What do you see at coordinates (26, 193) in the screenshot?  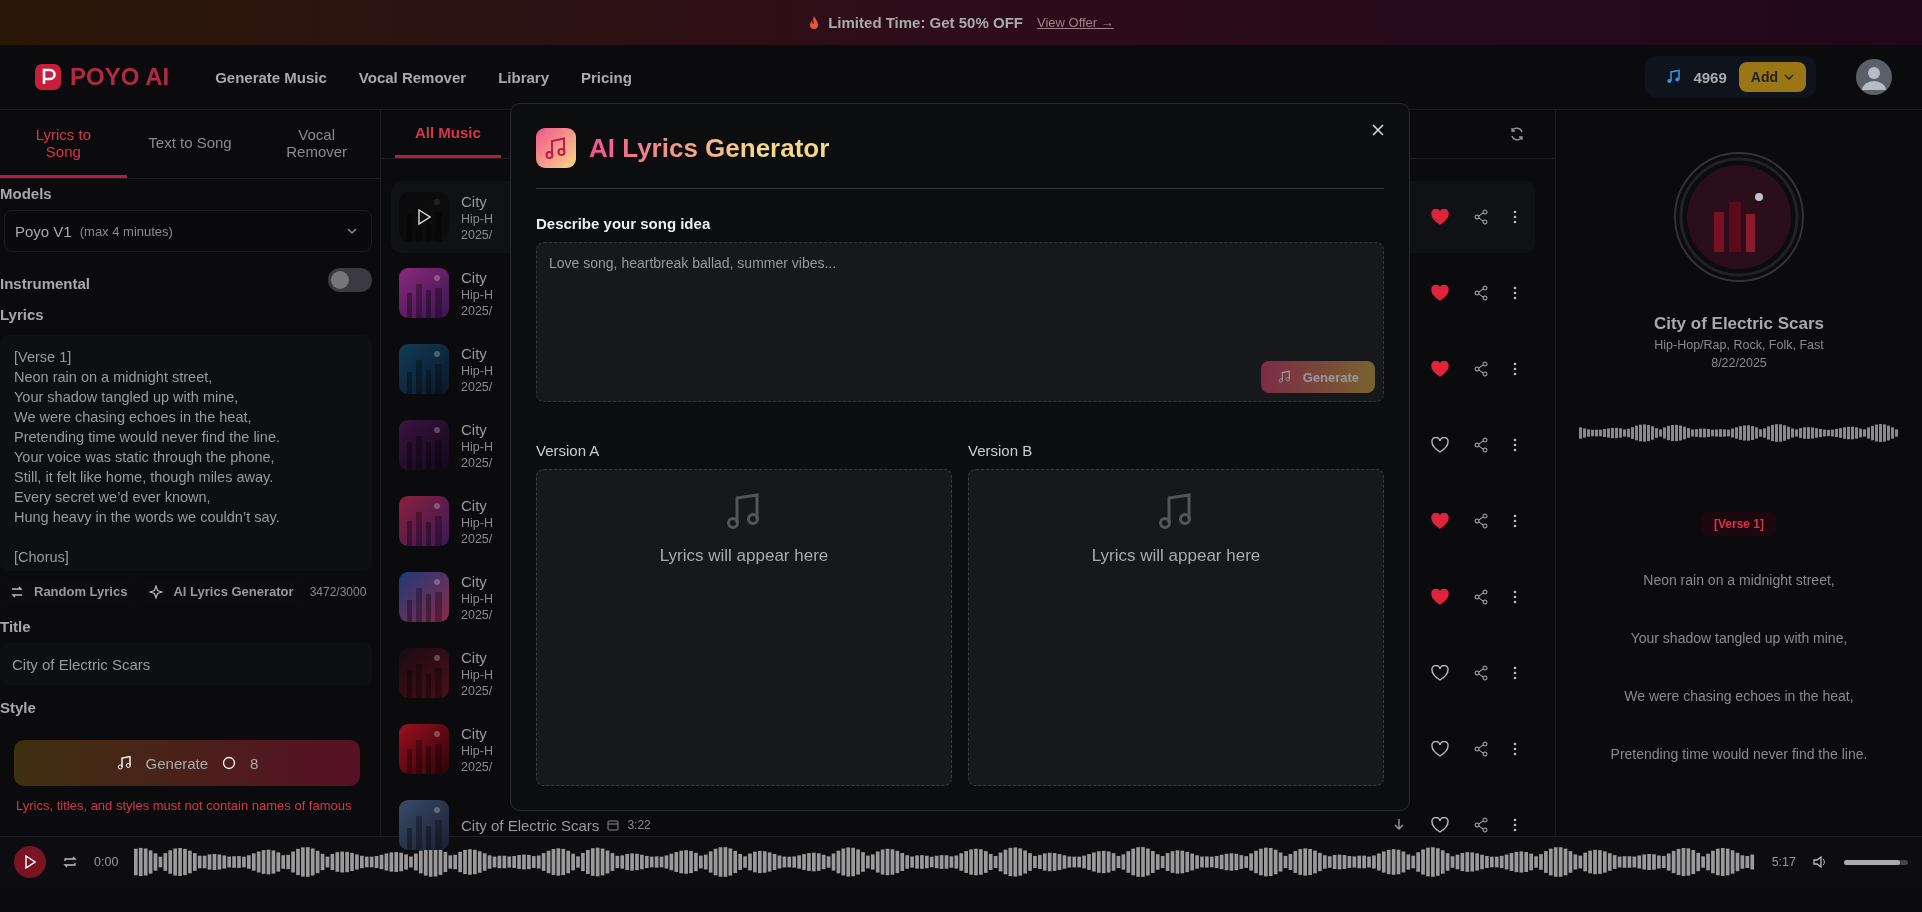 I see `field-label: Models` at bounding box center [26, 193].